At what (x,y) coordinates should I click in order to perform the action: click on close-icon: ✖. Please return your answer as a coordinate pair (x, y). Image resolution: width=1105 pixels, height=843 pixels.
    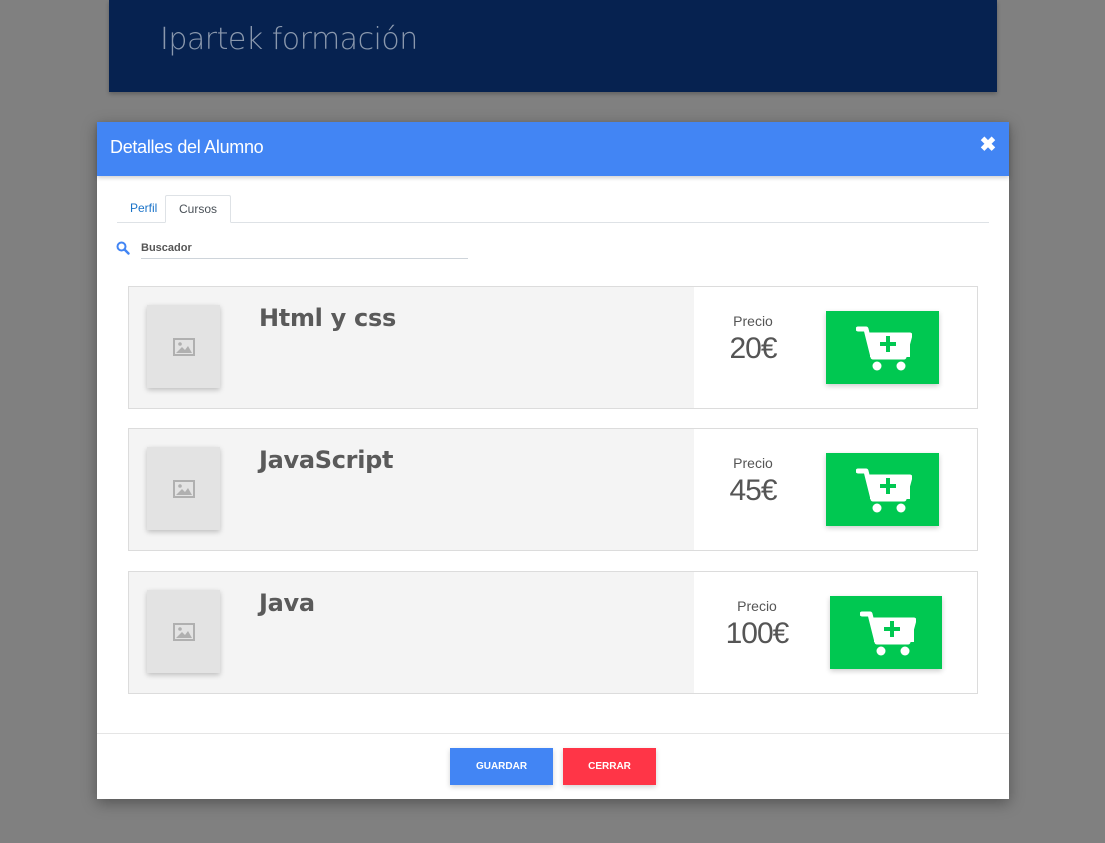
    Looking at the image, I should click on (988, 145).